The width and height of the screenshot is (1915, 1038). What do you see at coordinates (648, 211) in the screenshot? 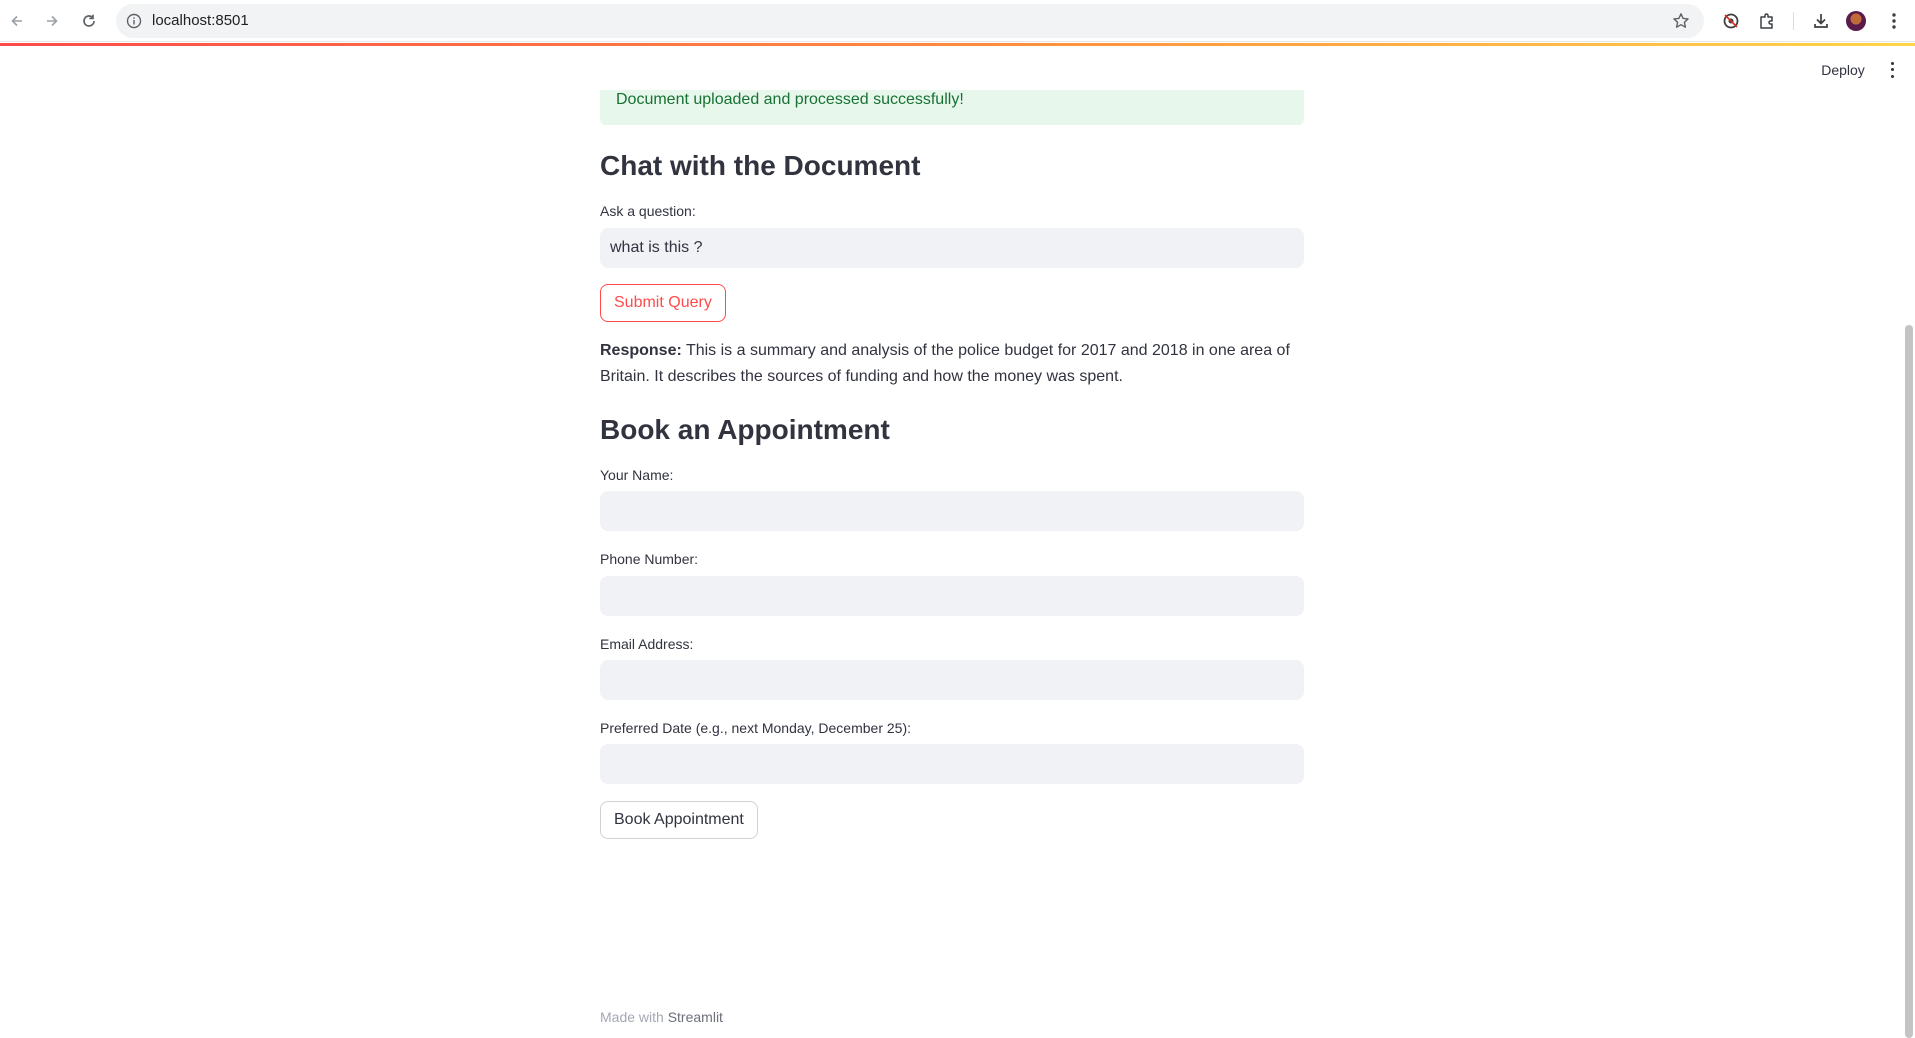
I see `question-label: Ask a question:` at bounding box center [648, 211].